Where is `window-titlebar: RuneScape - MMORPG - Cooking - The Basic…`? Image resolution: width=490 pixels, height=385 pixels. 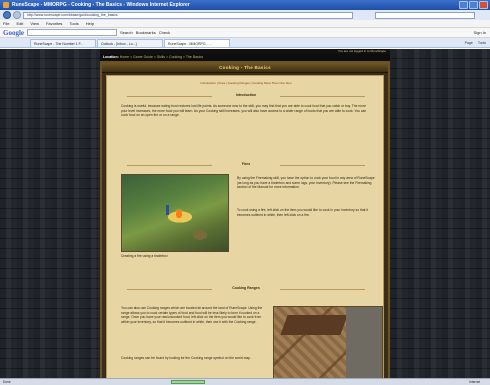
window-titlebar: RuneScape - MMORPG - Cooking - The Basic… is located at coordinates (245, 5).